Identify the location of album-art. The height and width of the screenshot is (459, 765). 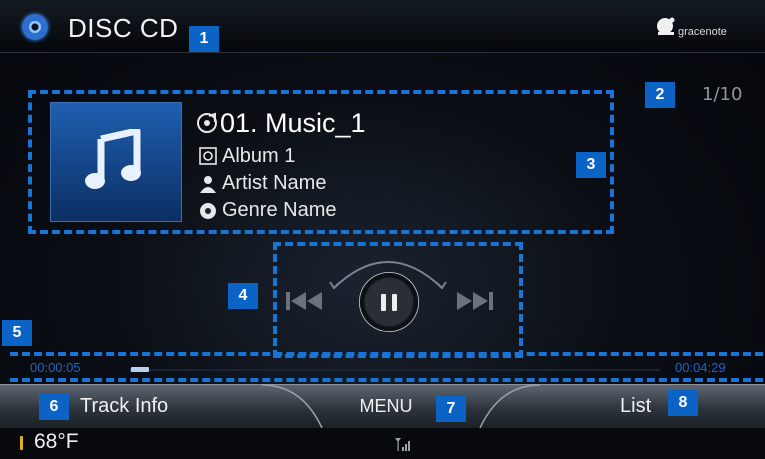
(116, 162).